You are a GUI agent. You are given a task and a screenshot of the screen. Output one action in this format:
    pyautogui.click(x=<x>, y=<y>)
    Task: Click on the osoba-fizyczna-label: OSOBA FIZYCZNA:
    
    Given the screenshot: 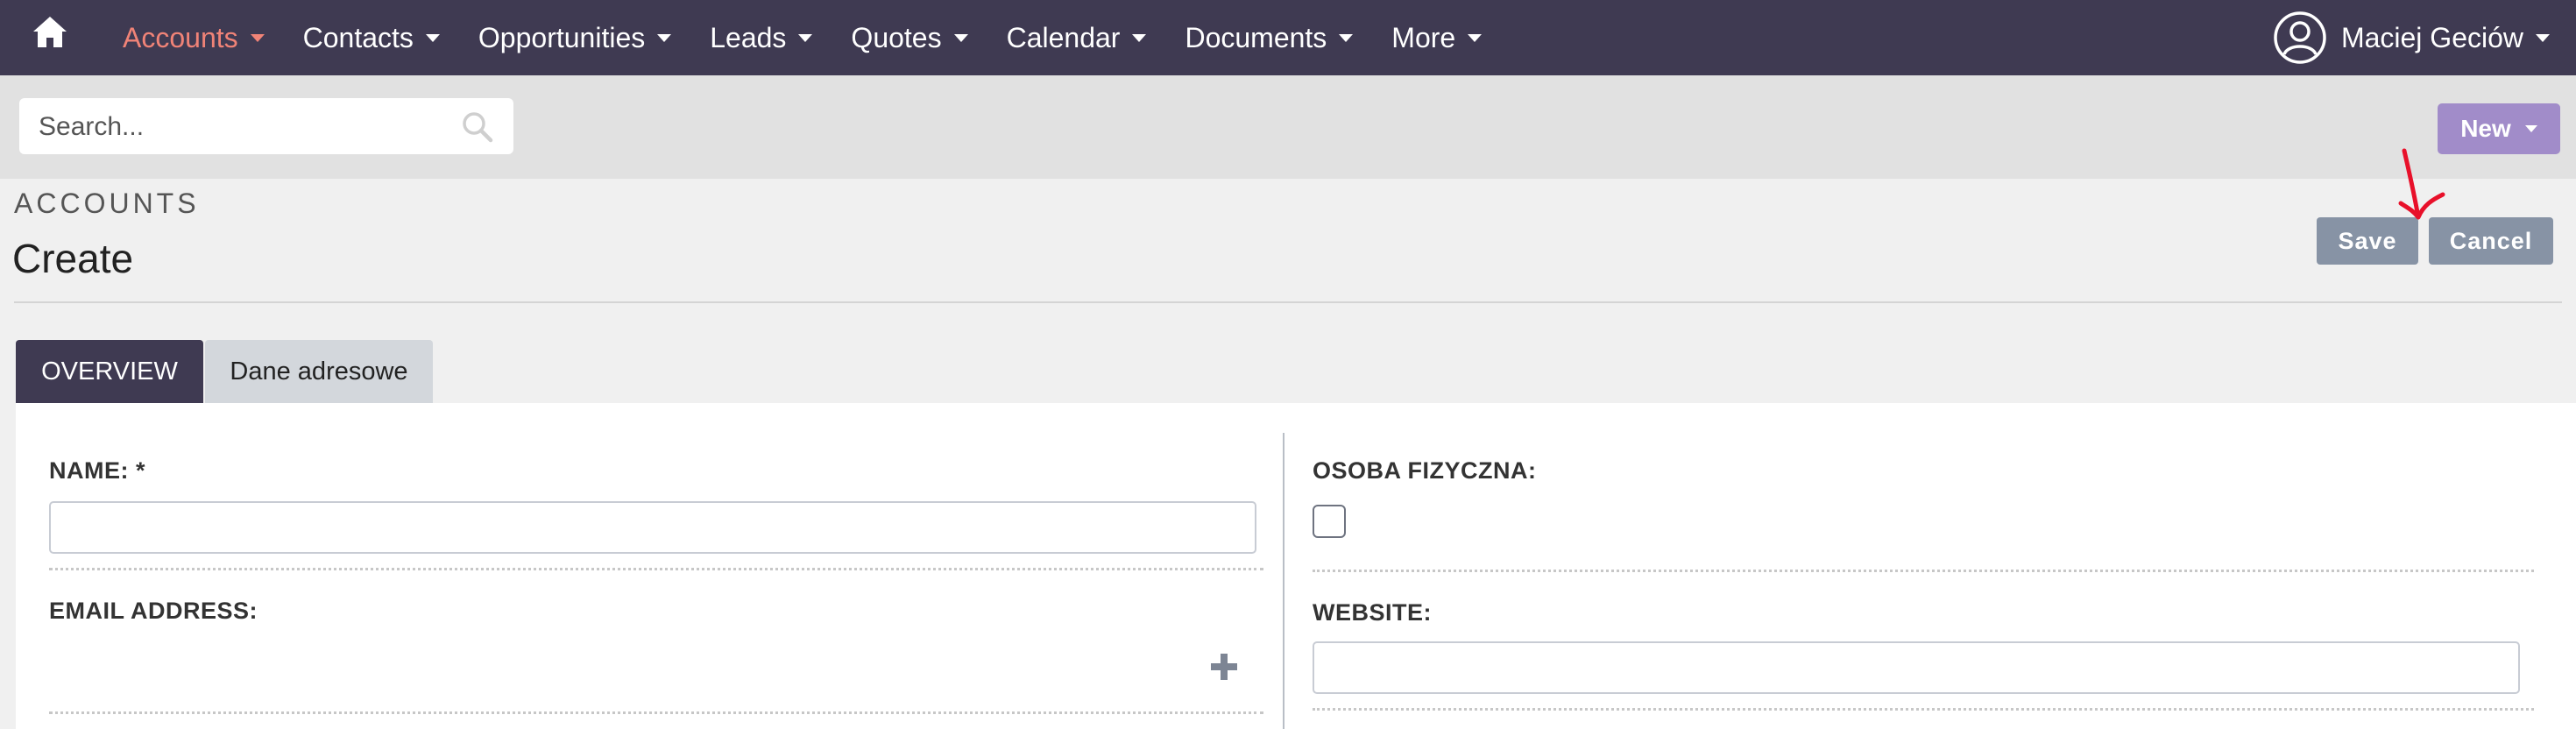 What is the action you would take?
    pyautogui.click(x=1425, y=470)
    